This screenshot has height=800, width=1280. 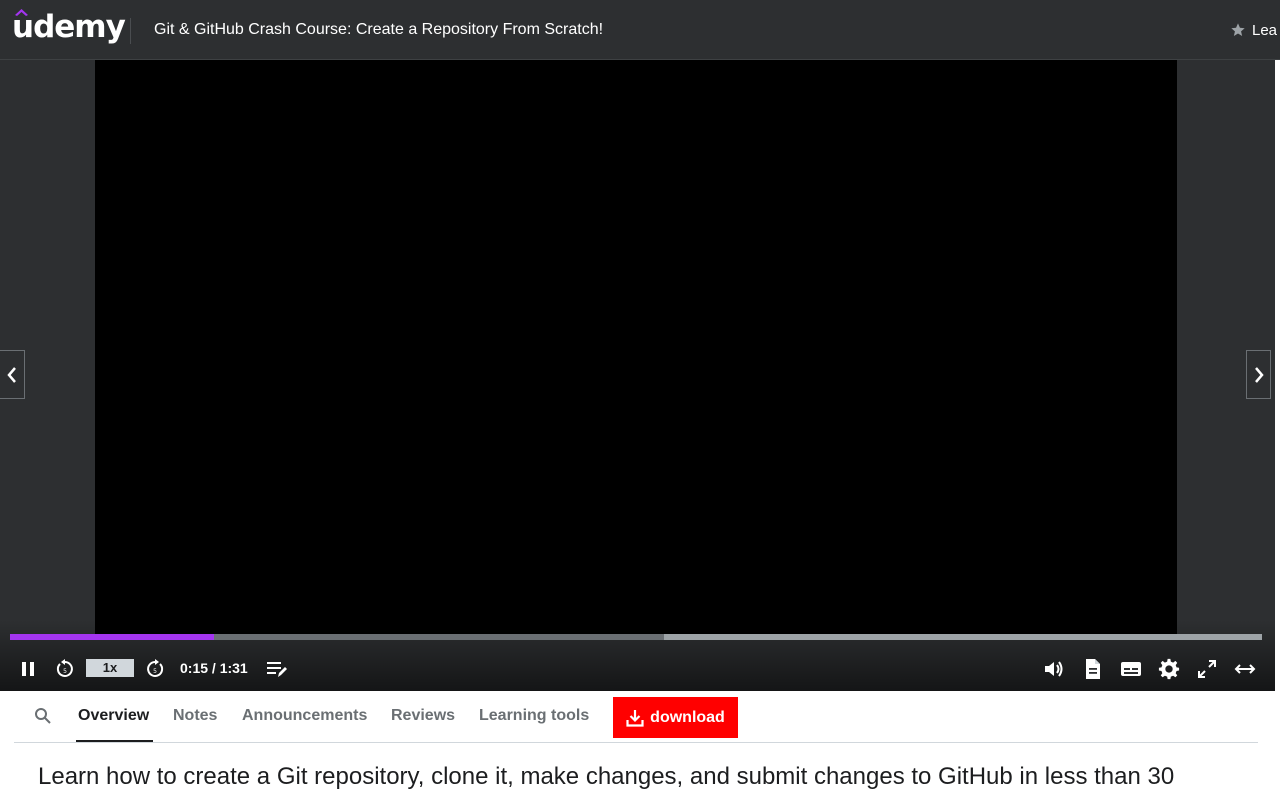 I want to click on player-controls: 5 1x 5 0:15 / 1:31, so click(x=637, y=668).